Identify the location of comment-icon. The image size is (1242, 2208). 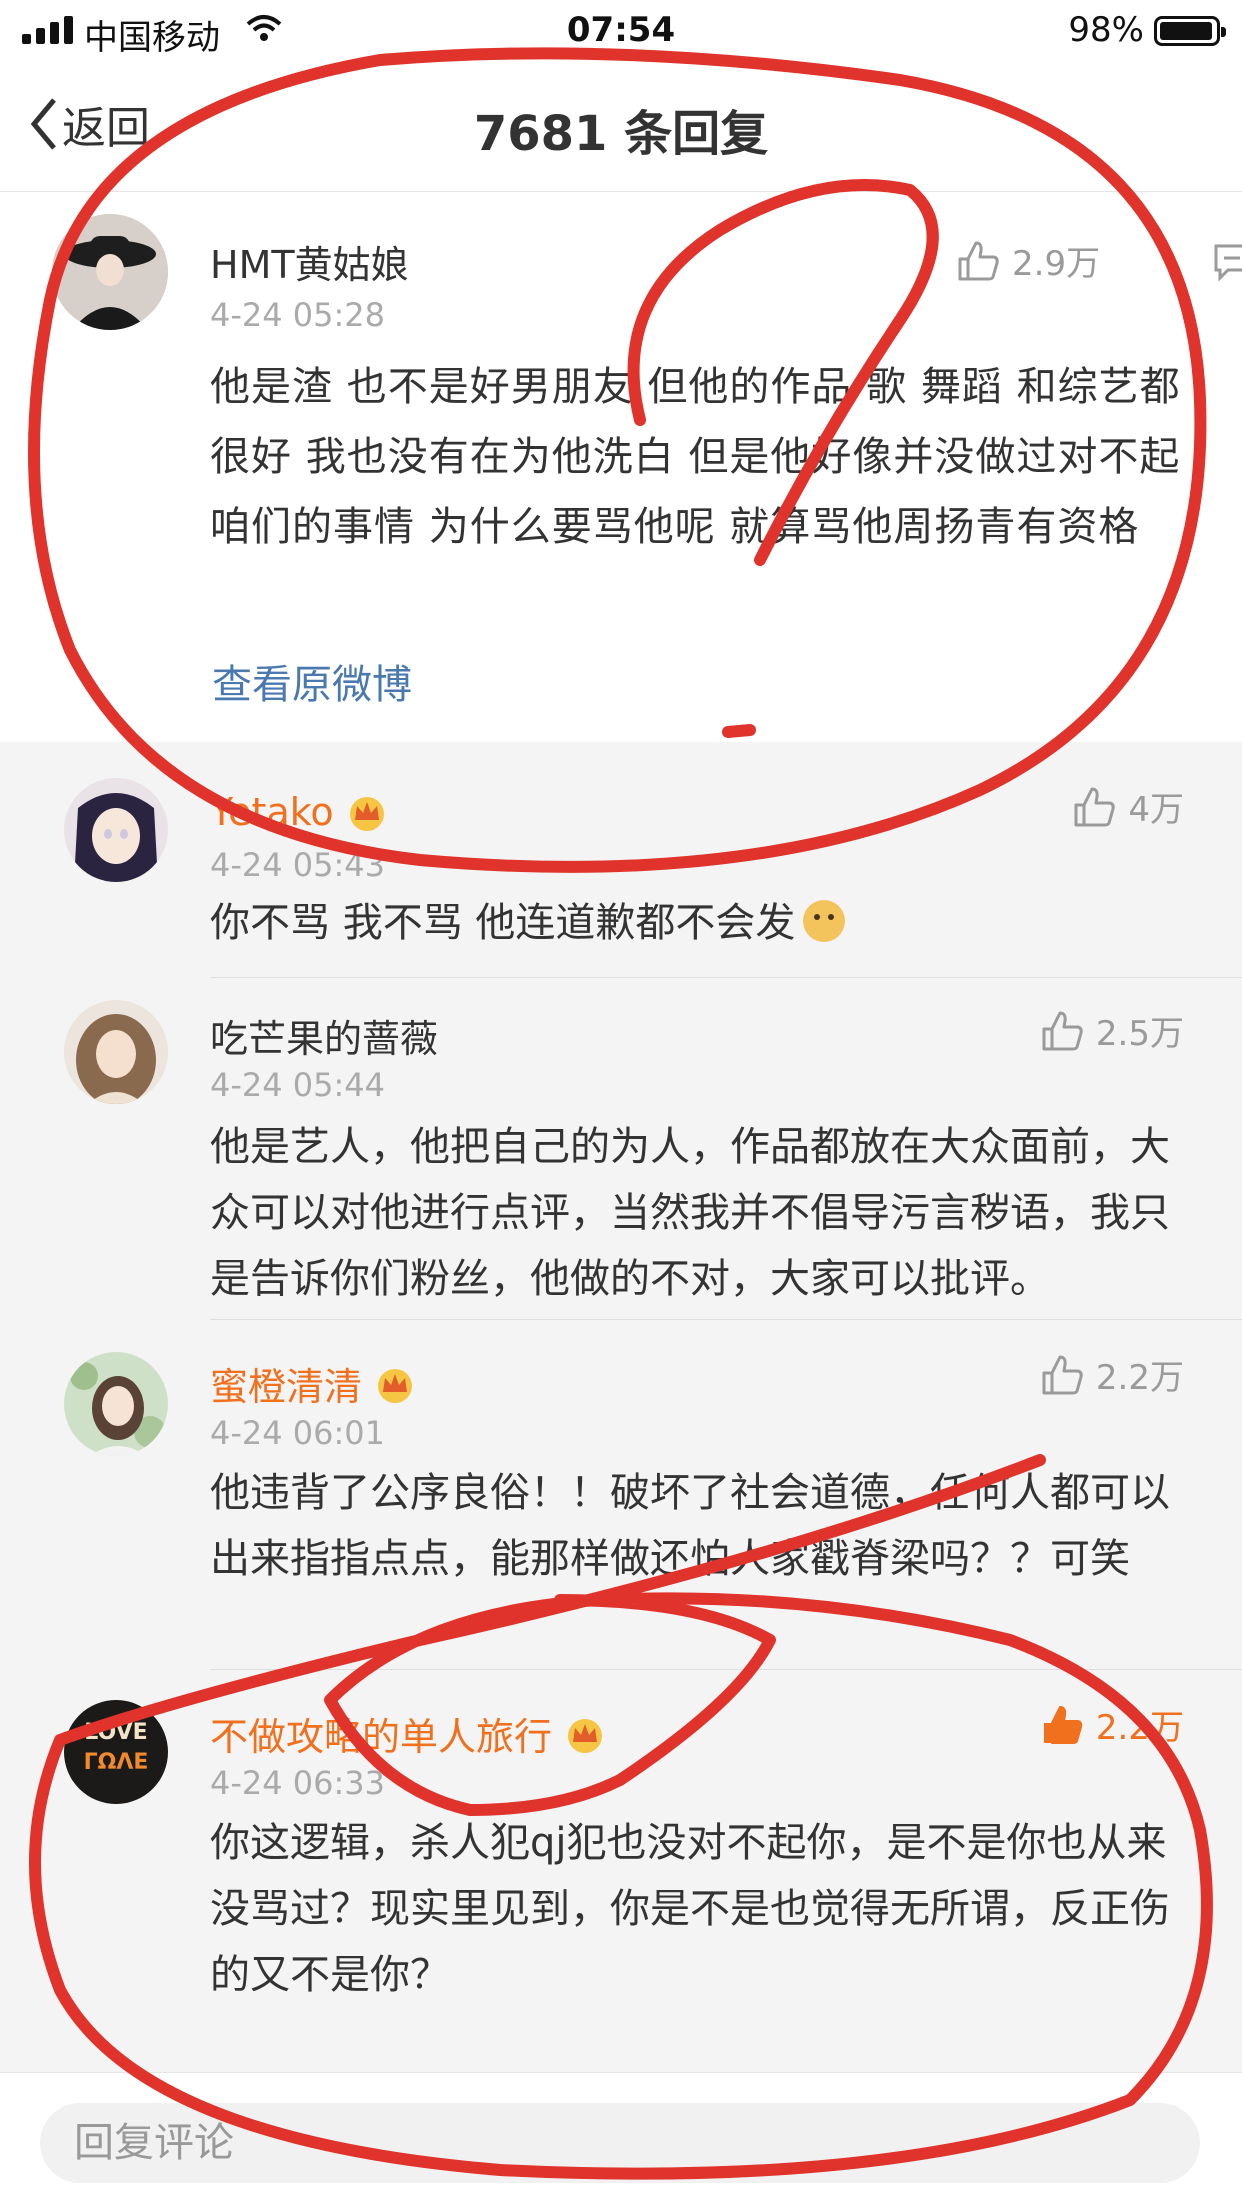
(1227, 264).